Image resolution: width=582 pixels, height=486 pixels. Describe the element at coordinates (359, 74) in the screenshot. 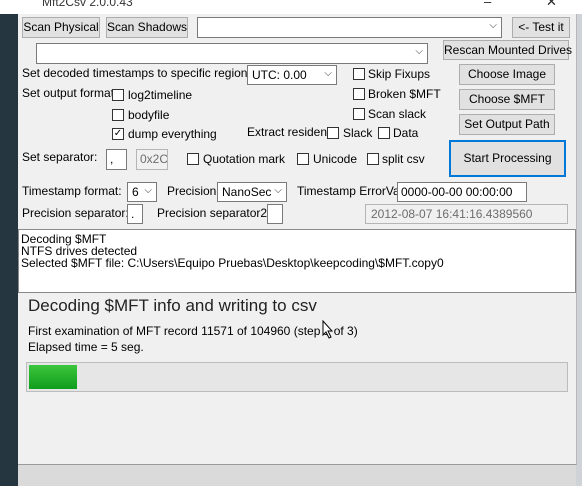

I see `skip-fixups-checkbox` at that location.